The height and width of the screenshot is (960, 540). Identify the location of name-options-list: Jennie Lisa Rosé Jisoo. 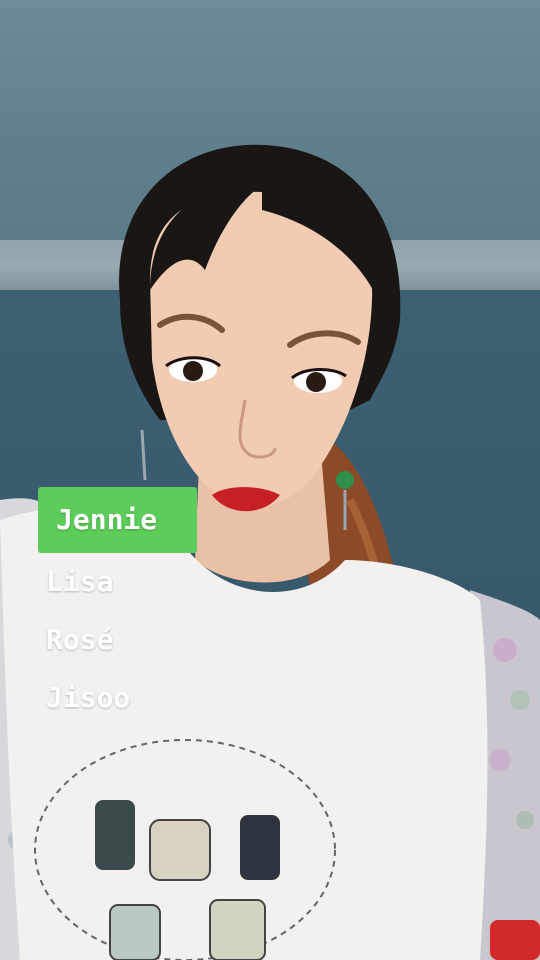
(138, 607).